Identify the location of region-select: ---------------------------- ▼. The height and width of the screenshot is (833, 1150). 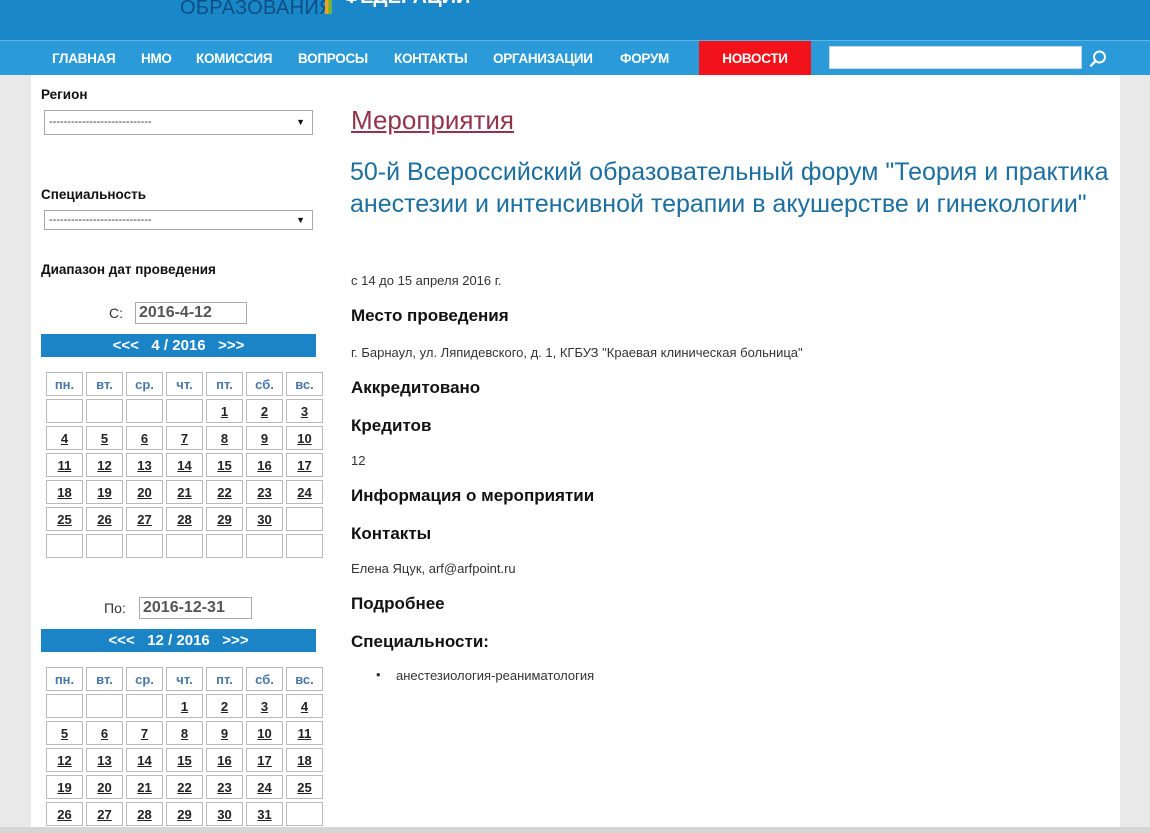
(178, 122).